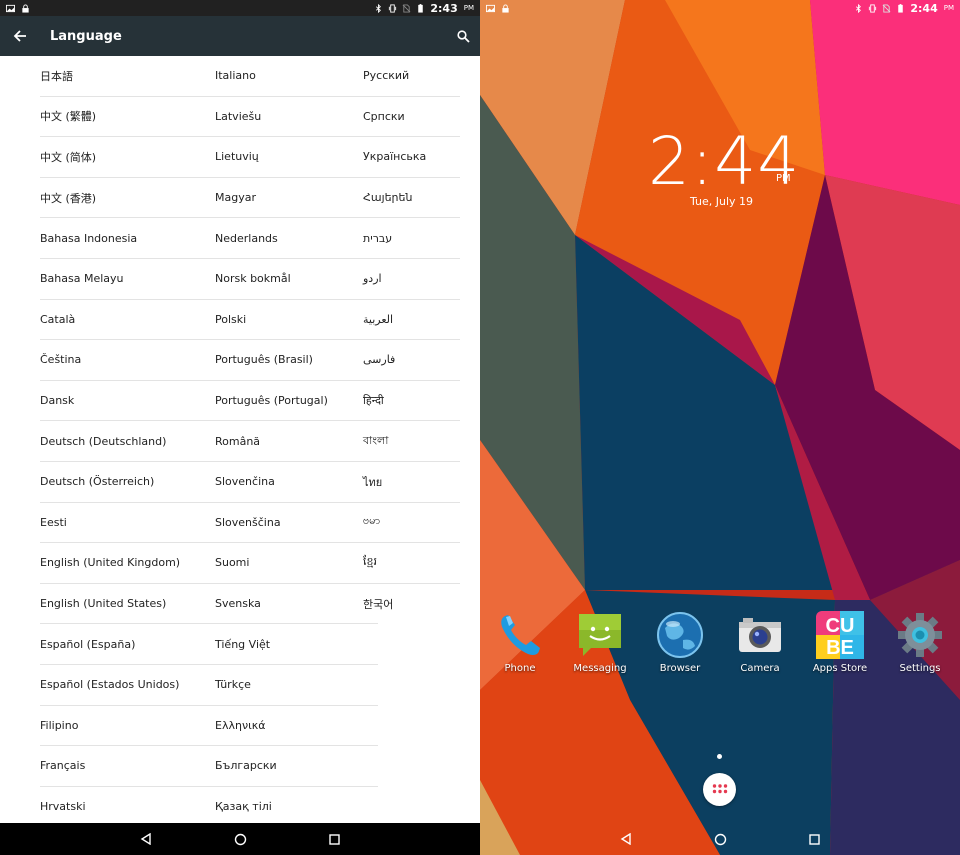  What do you see at coordinates (127, 644) in the screenshot?
I see `language-item: Español (España)` at bounding box center [127, 644].